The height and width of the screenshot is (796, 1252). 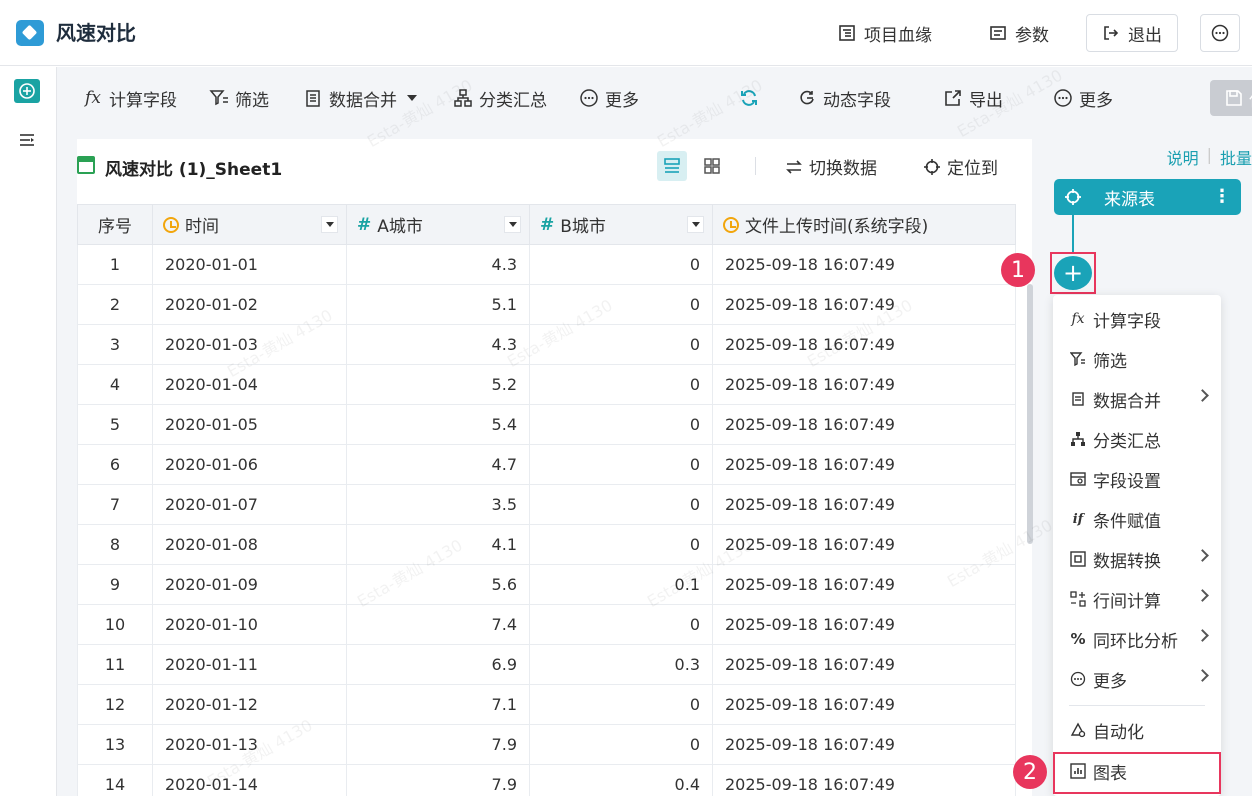 What do you see at coordinates (30, 33) in the screenshot?
I see `app-logo-icon` at bounding box center [30, 33].